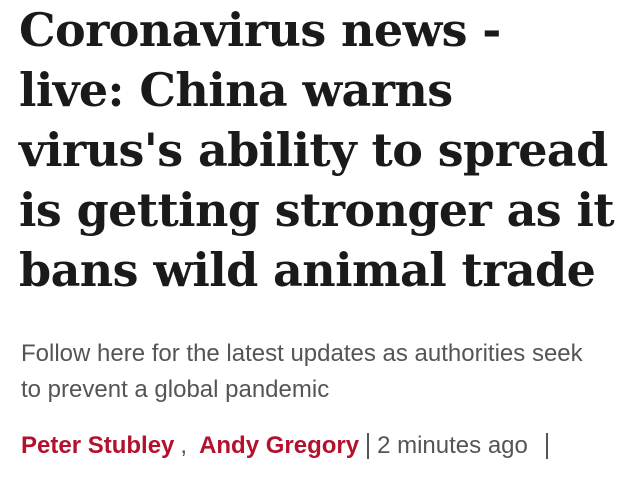 The height and width of the screenshot is (482, 640). Describe the element at coordinates (452, 445) in the screenshot. I see `publish-timestamp: 2 minutes ago` at that location.